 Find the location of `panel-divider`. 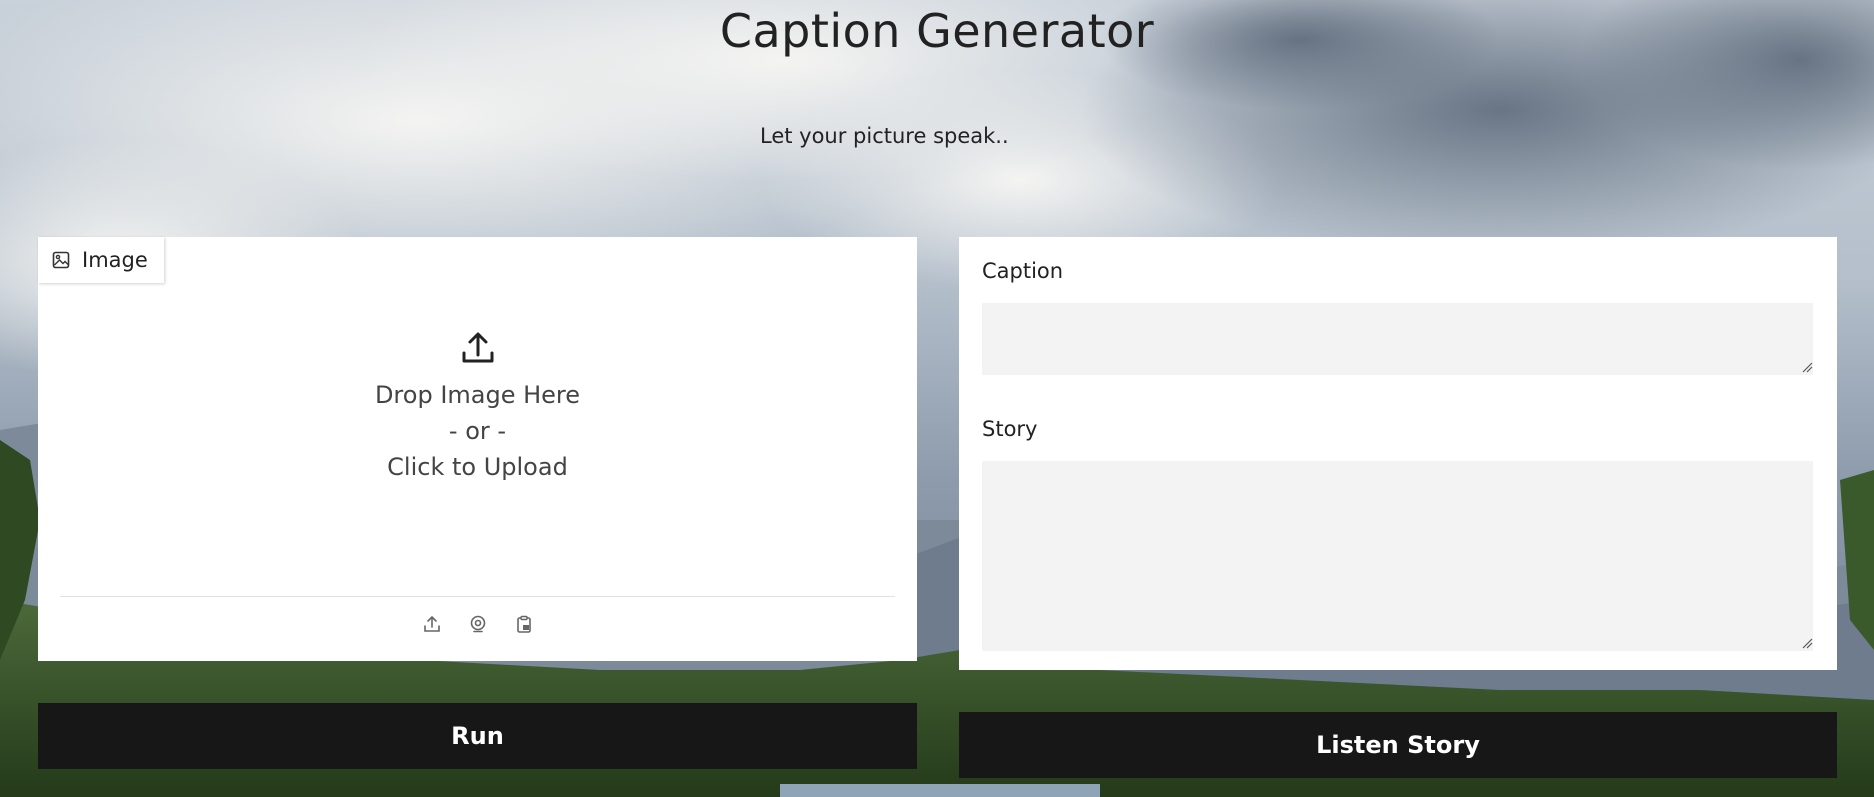

panel-divider is located at coordinates (477, 596).